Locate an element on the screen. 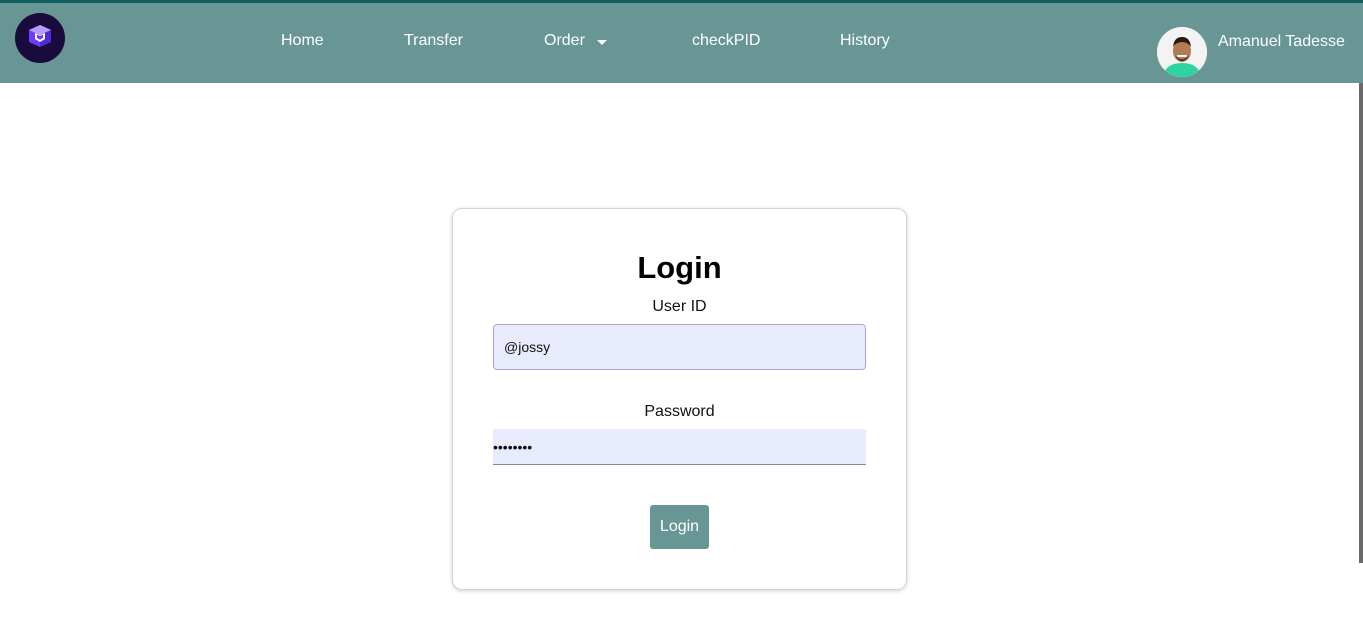 This screenshot has width=1363, height=635. nav-home: Home is located at coordinates (302, 41).